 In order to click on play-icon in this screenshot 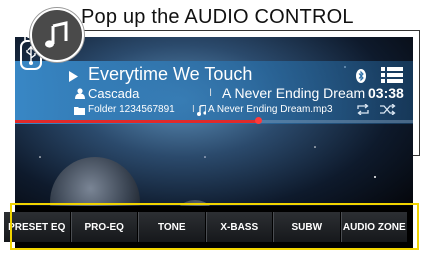, I will do `click(73, 76)`.